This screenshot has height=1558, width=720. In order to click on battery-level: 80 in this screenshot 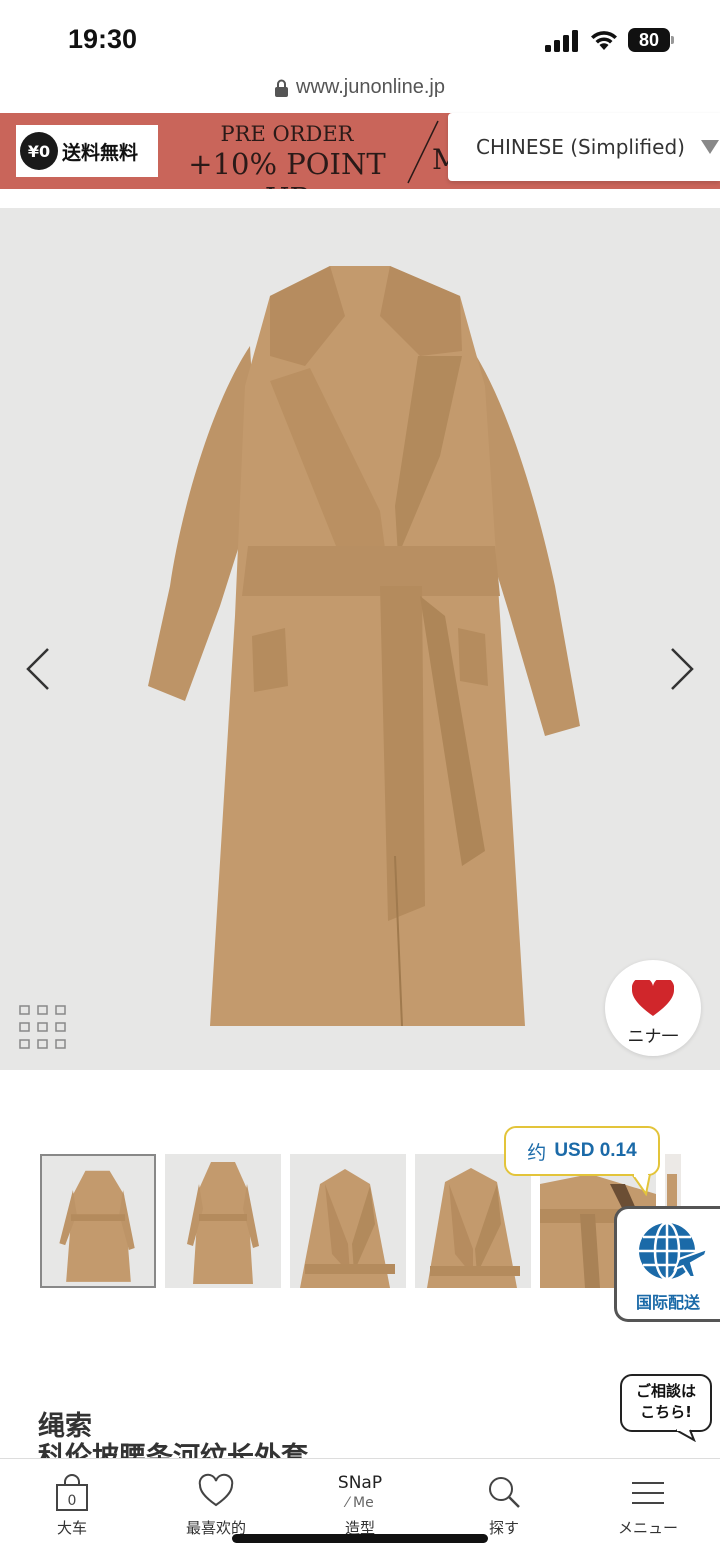, I will do `click(649, 40)`.